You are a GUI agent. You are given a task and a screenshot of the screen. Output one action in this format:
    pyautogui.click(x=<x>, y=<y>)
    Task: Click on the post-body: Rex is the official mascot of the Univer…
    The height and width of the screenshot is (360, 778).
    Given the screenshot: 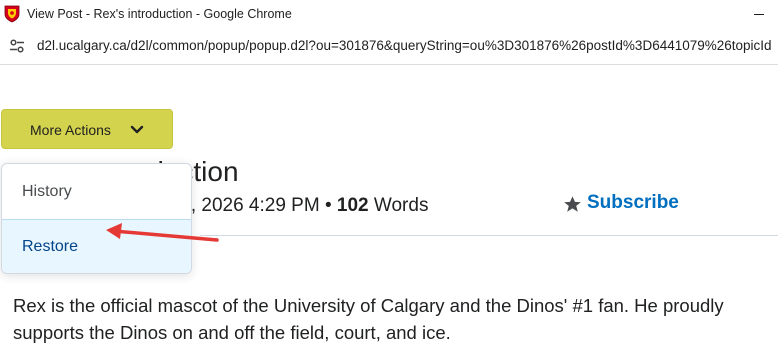 What is the action you would take?
    pyautogui.click(x=368, y=319)
    